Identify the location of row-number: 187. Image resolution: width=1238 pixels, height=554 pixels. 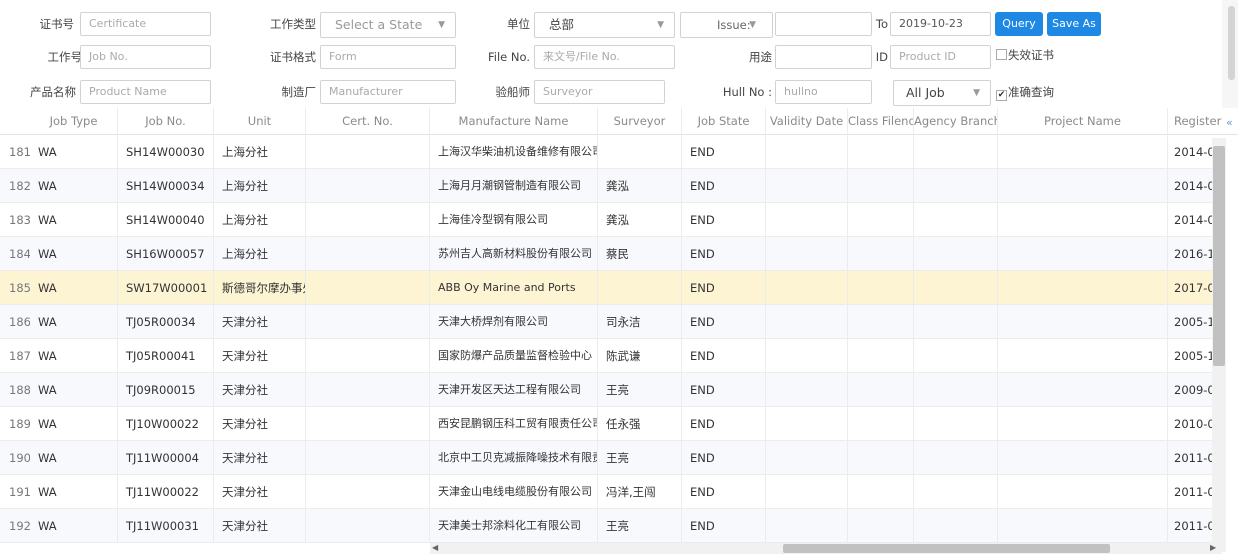
(19, 356).